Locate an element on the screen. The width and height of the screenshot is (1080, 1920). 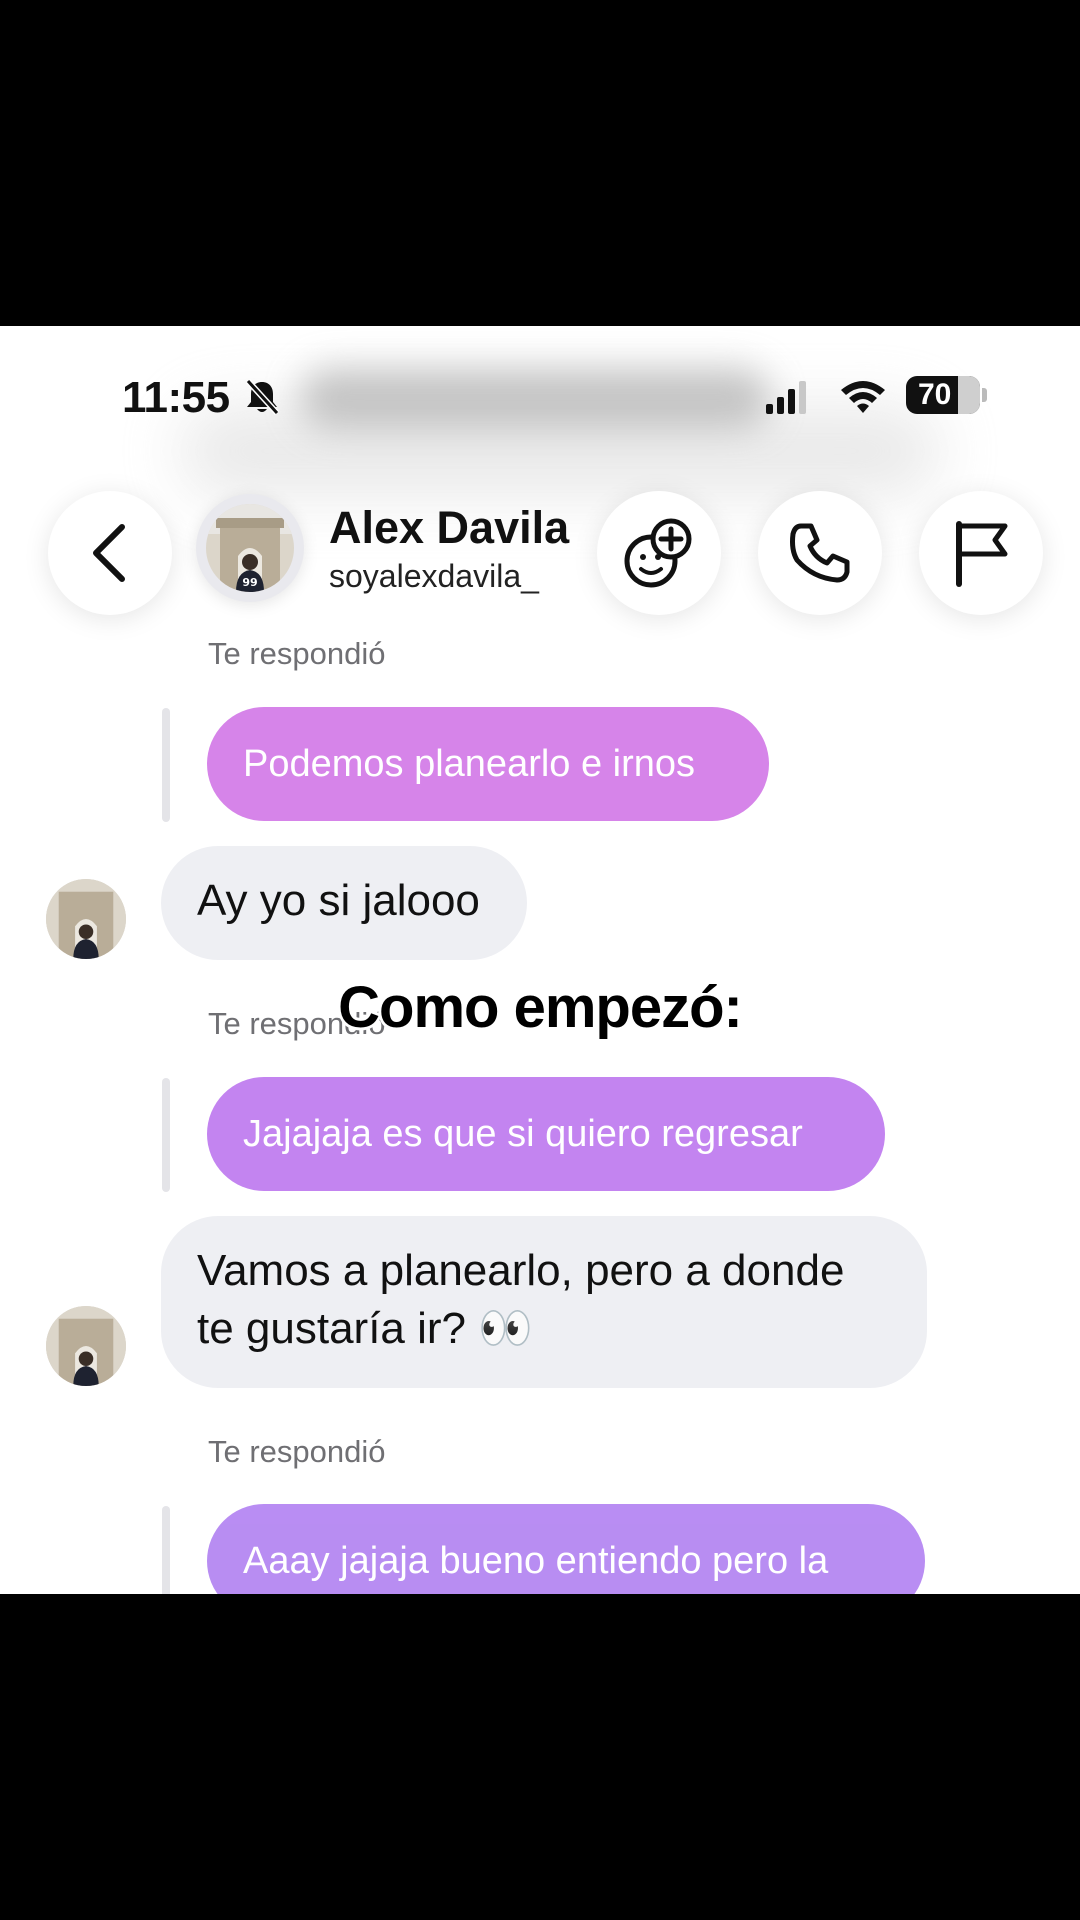
sent-message: Jajajaja es que si quiero regresar is located at coordinates (546, 1134).